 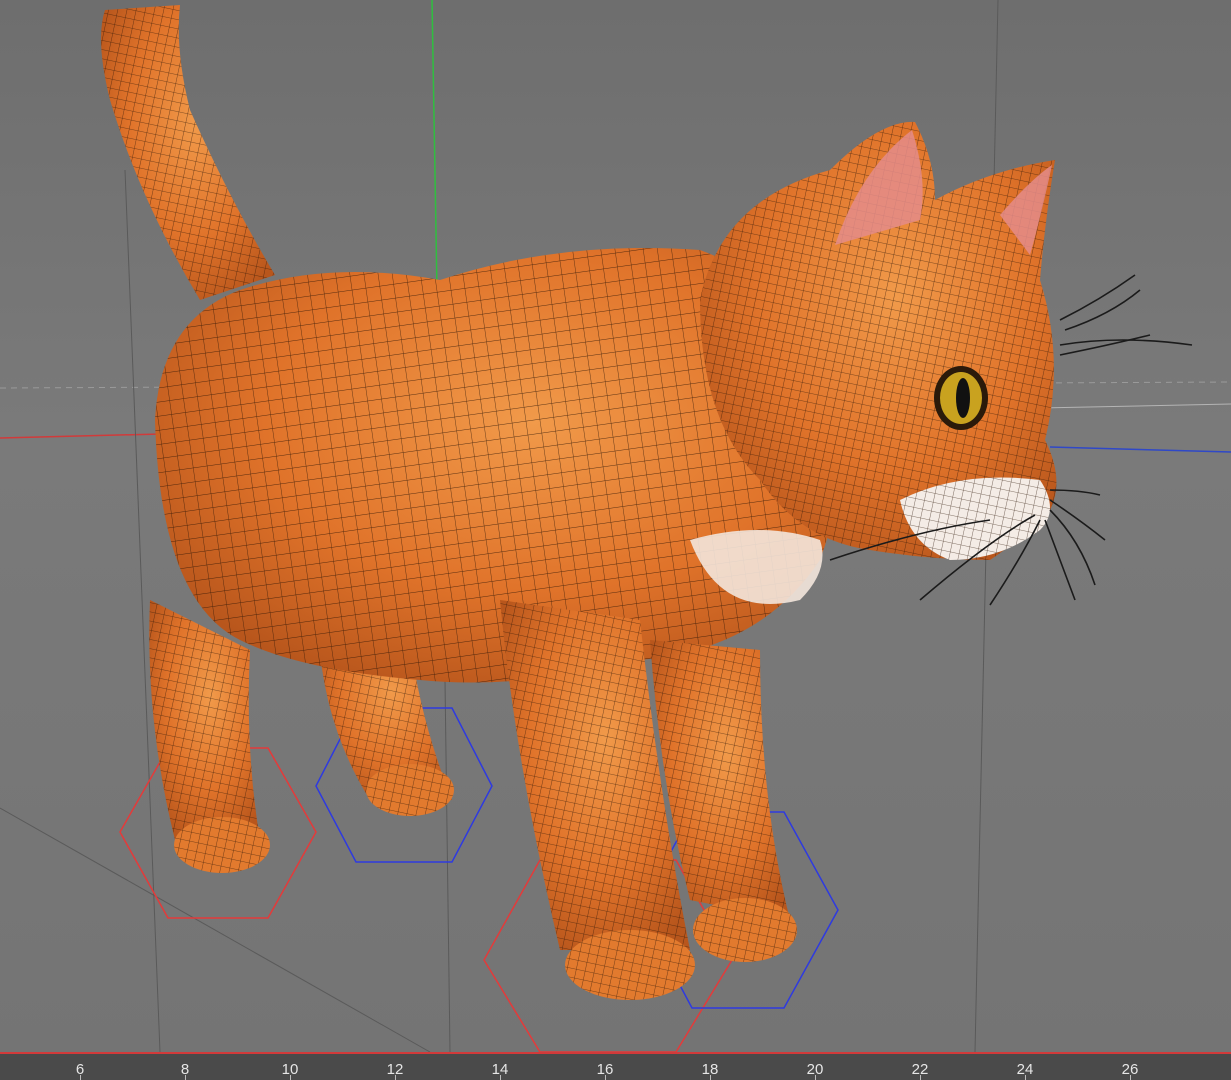 What do you see at coordinates (615, 1066) in the screenshot?
I see `timeline-ruler: 6 8 10 12 14 16 18 20 22 24 26` at bounding box center [615, 1066].